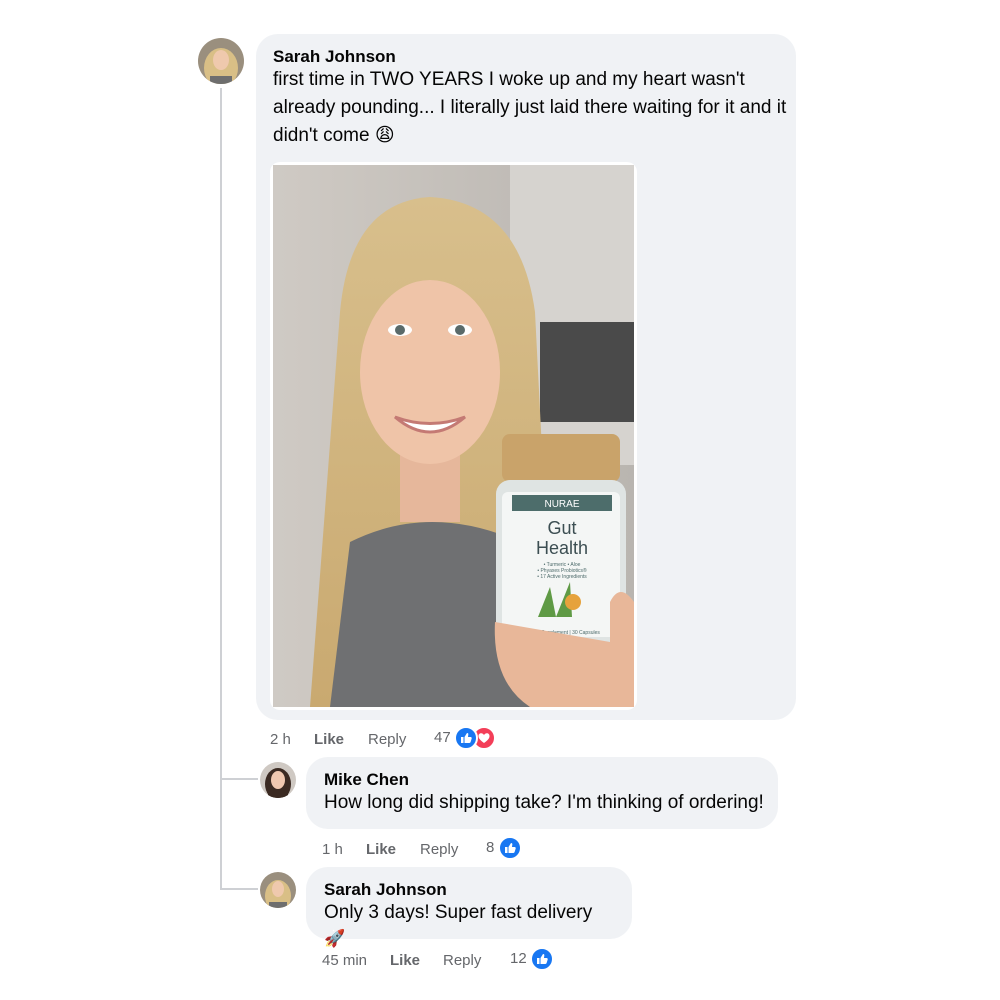 The height and width of the screenshot is (1000, 1000). I want to click on reply-author: Sarah Johnson, so click(385, 890).